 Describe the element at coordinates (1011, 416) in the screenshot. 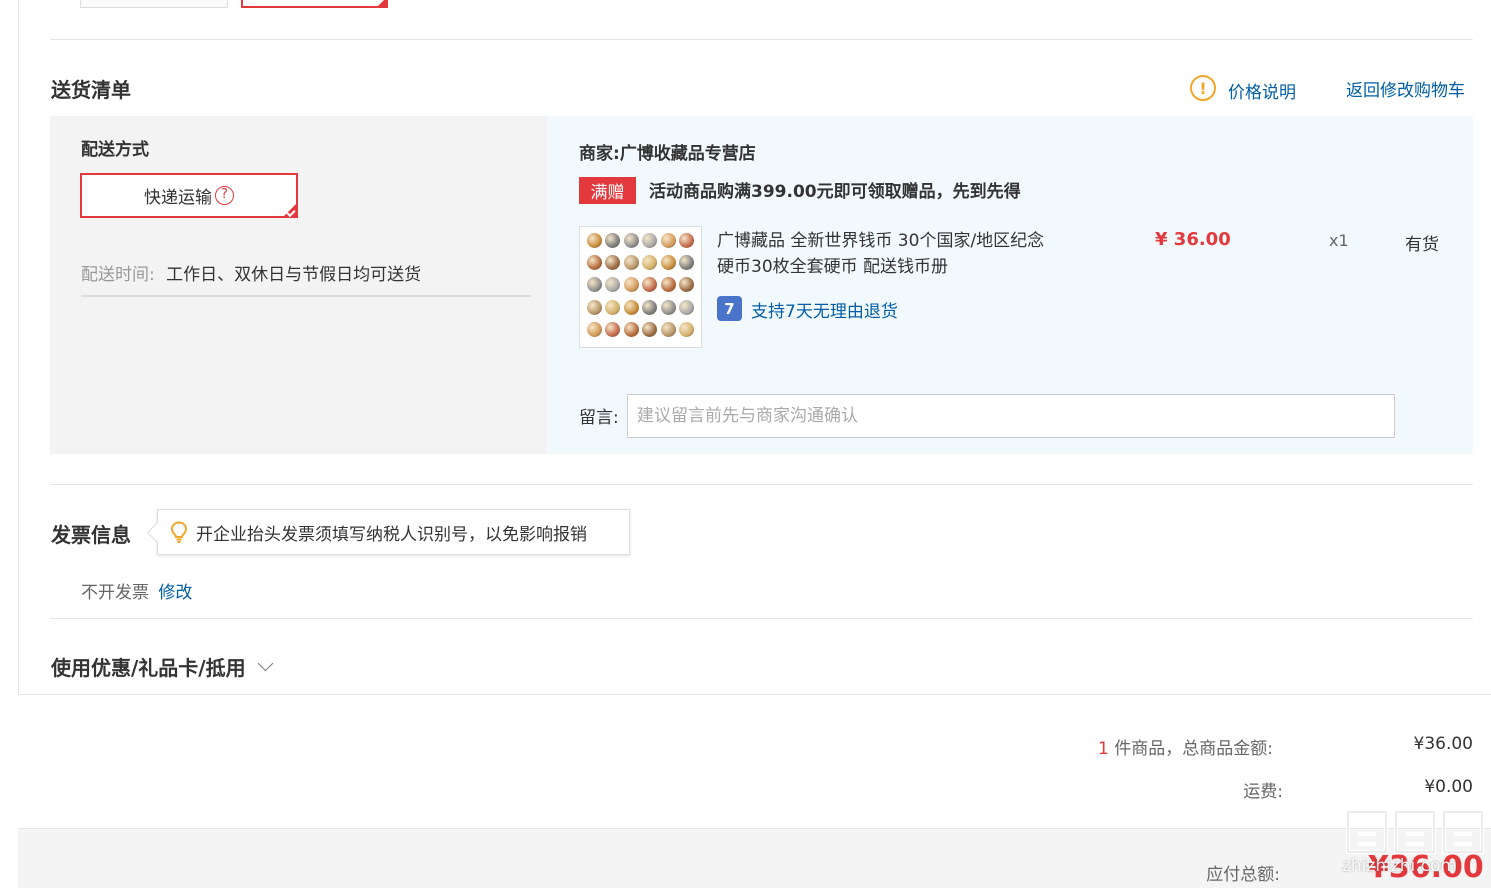

I see `message-input` at that location.